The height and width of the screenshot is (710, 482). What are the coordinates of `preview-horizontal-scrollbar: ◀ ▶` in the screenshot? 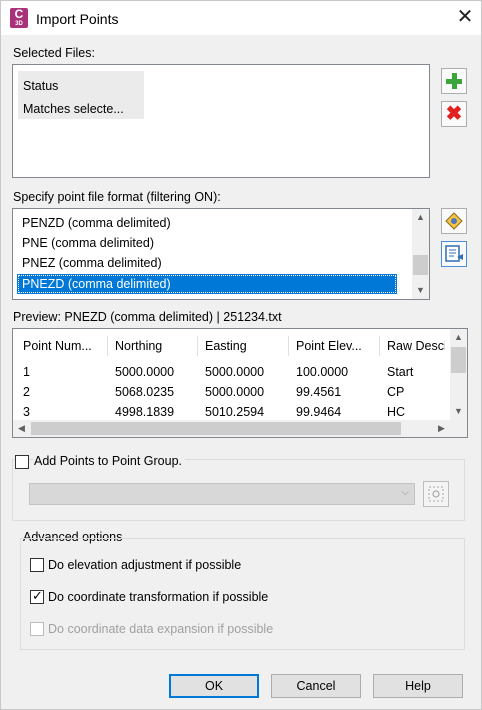 It's located at (240, 428).